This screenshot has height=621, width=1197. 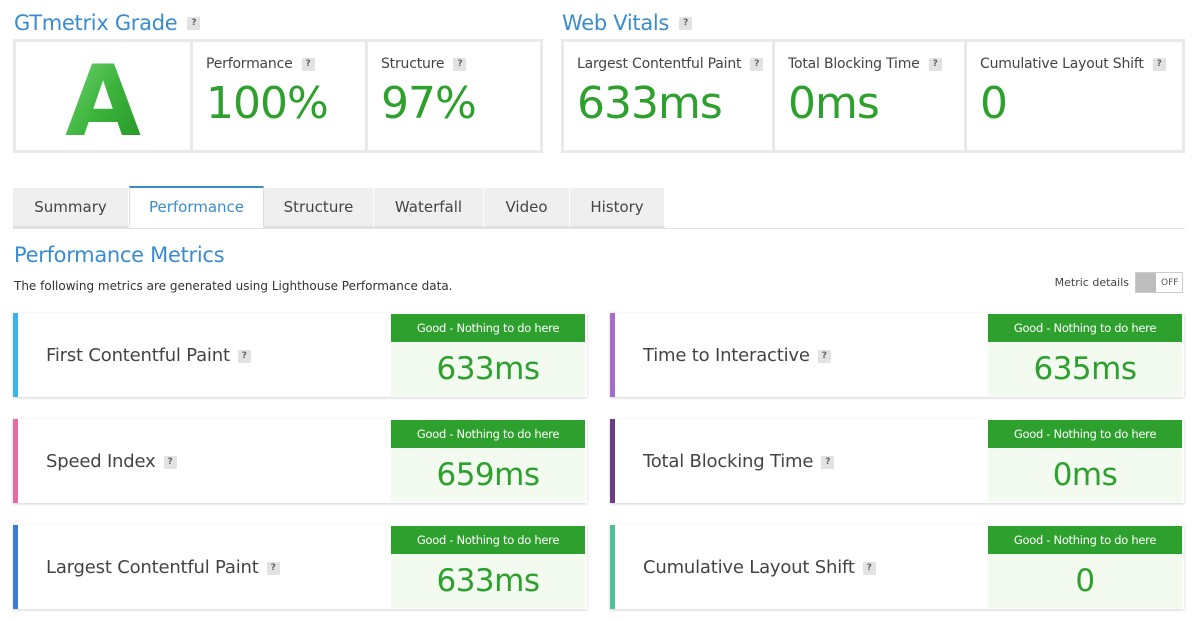 I want to click on gtmetrix-grade-title: GTmetrix Grade?, so click(x=107, y=23).